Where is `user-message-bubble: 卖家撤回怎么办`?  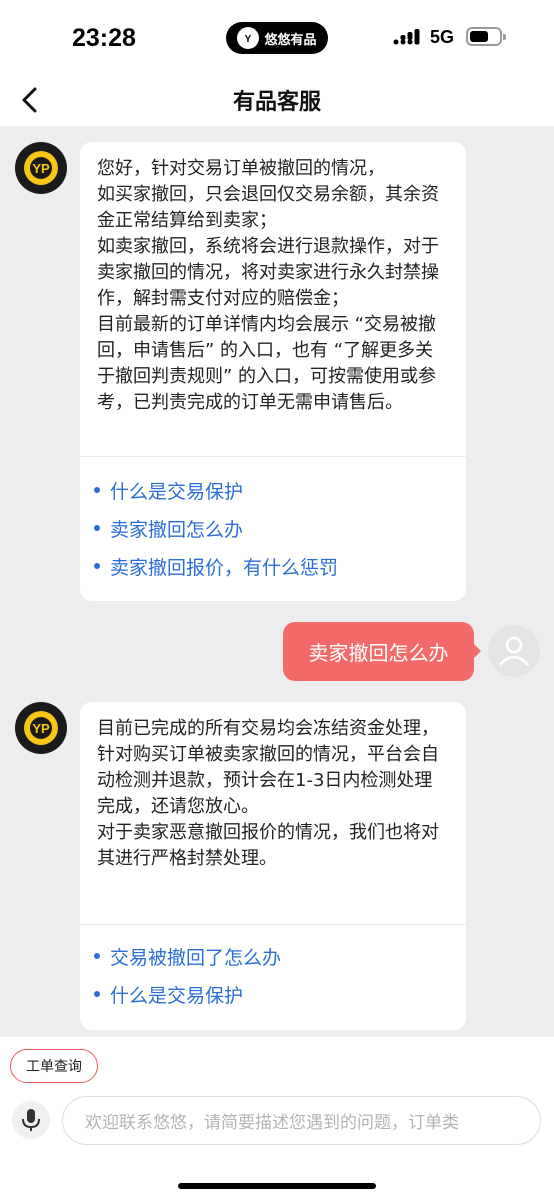
user-message-bubble: 卖家撤回怎么办 is located at coordinates (378, 651).